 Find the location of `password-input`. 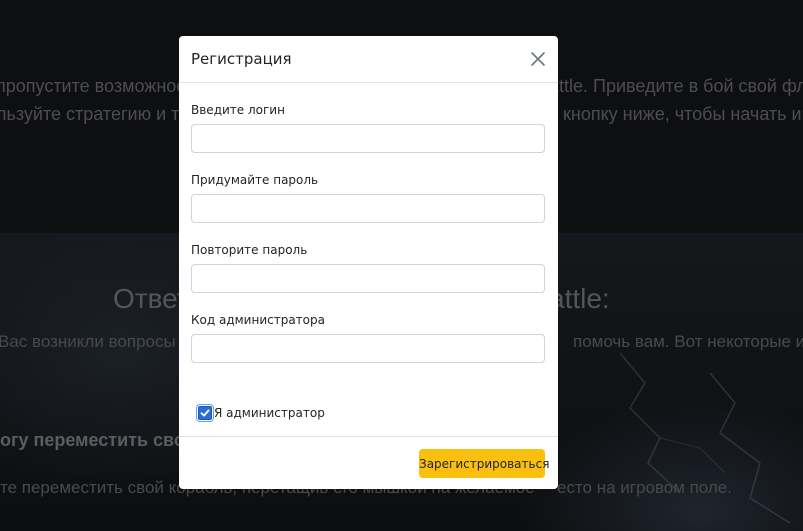

password-input is located at coordinates (368, 208).